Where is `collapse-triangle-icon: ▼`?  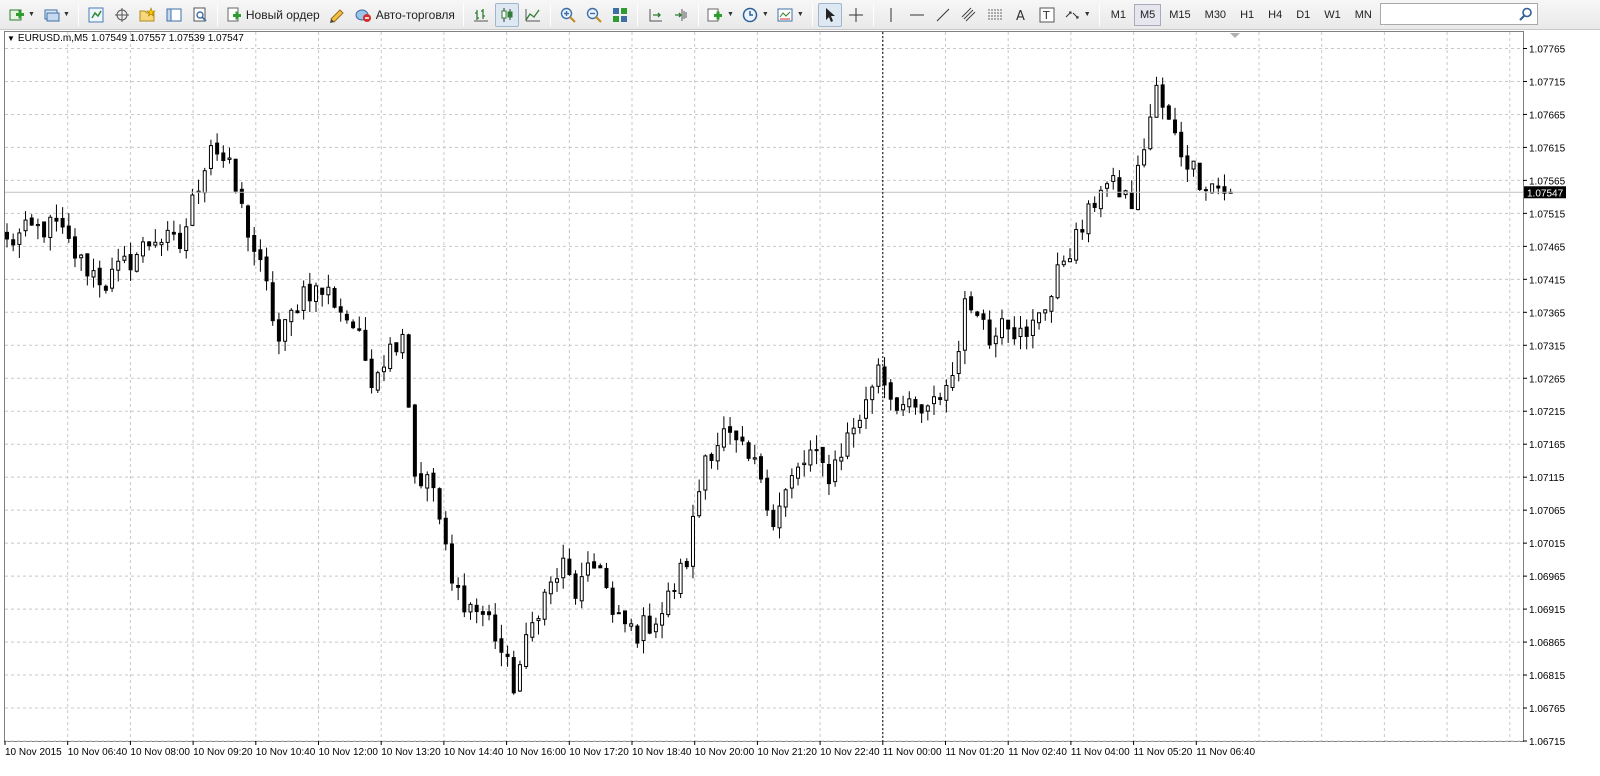 collapse-triangle-icon: ▼ is located at coordinates (11, 38).